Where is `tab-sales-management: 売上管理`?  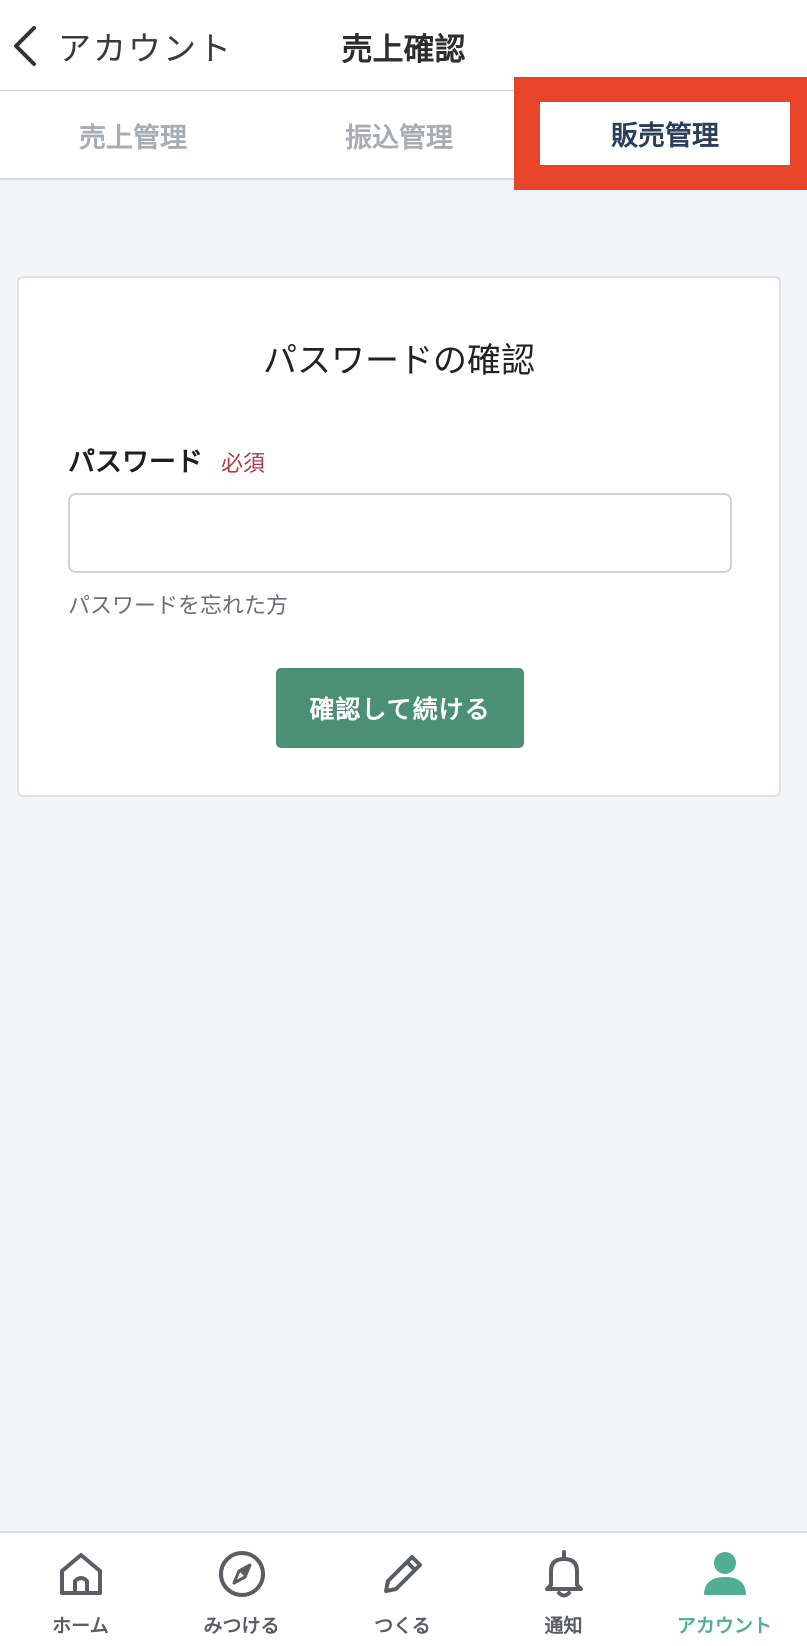 tab-sales-management: 売上管理 is located at coordinates (133, 135).